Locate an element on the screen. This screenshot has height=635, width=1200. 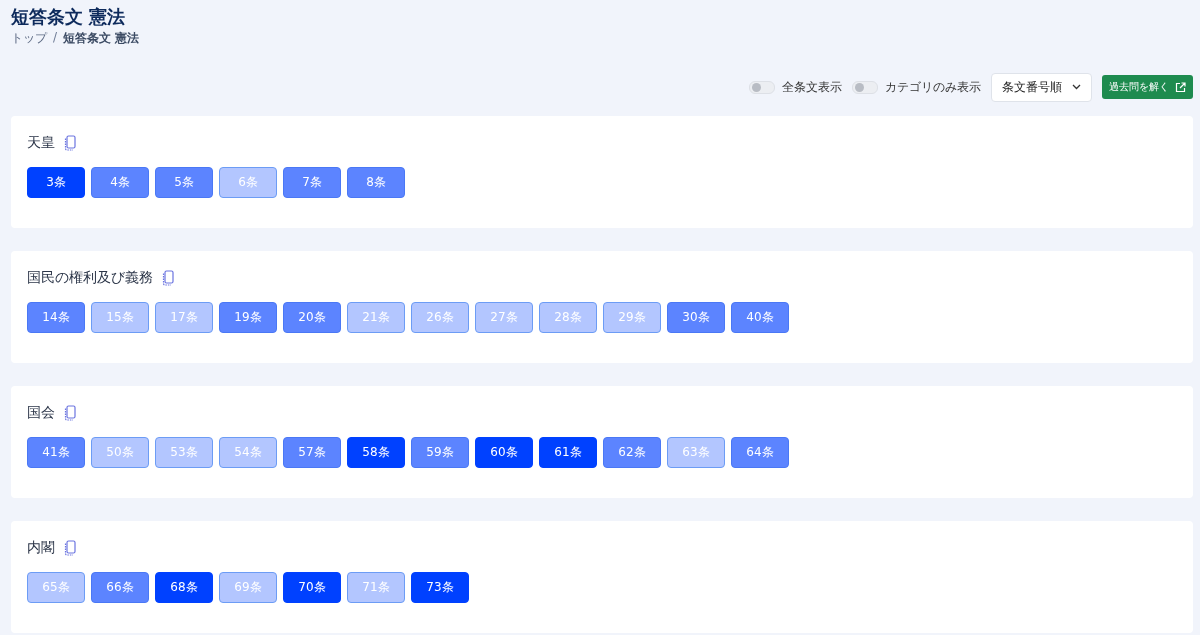
article-button: 14条 is located at coordinates (56, 317).